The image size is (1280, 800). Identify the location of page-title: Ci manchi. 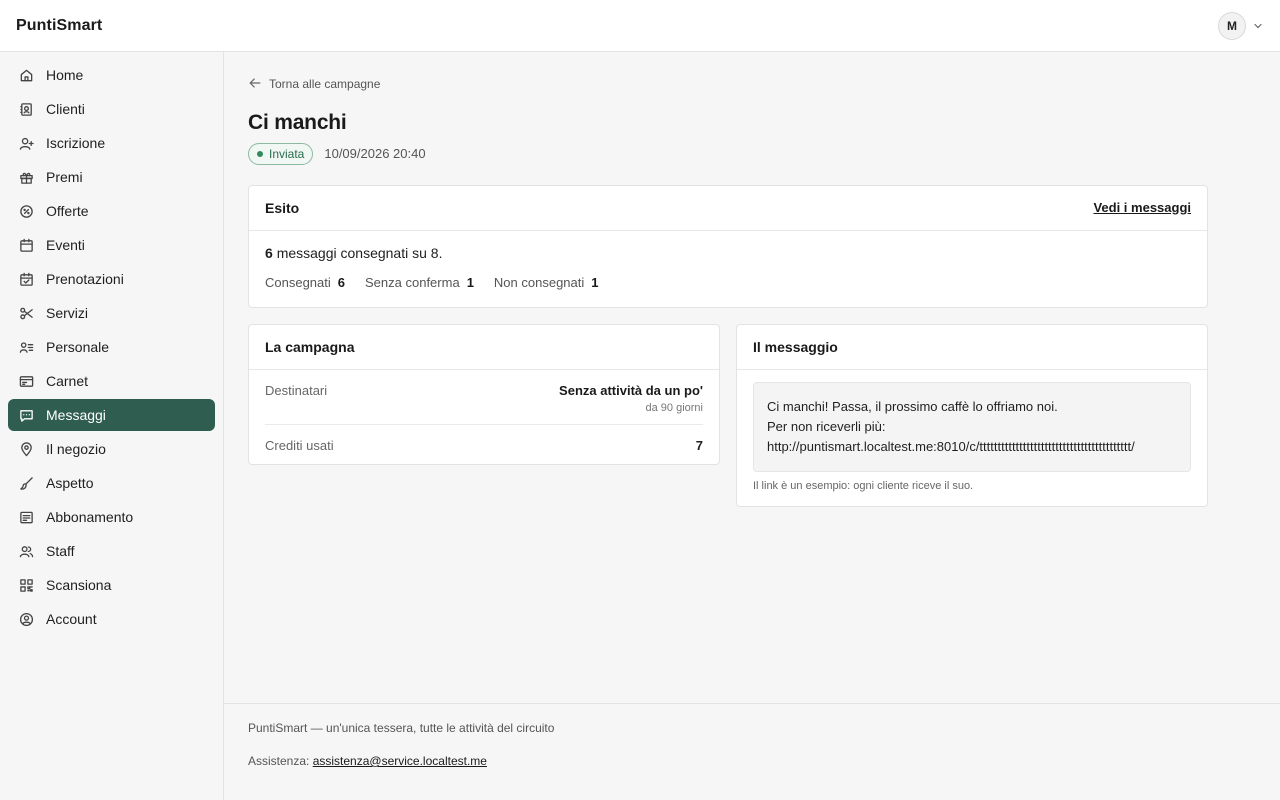
(297, 122).